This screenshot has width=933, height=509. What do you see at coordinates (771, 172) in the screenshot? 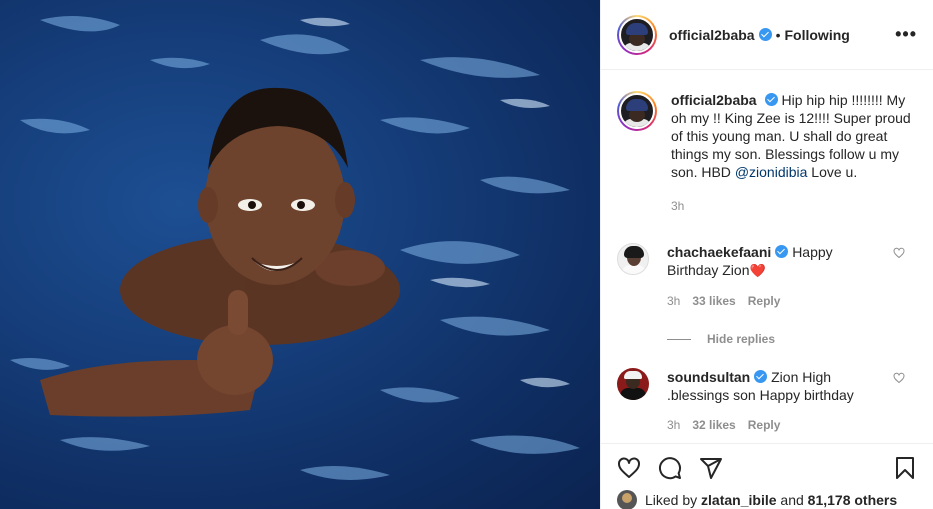
I see `caption-mention-link: @zionidibia` at bounding box center [771, 172].